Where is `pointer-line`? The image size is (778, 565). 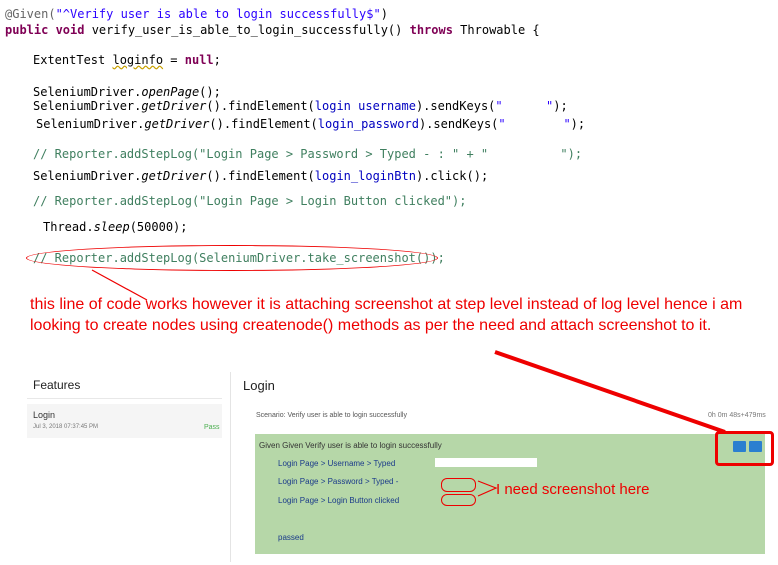 pointer-line is located at coordinates (119, 285).